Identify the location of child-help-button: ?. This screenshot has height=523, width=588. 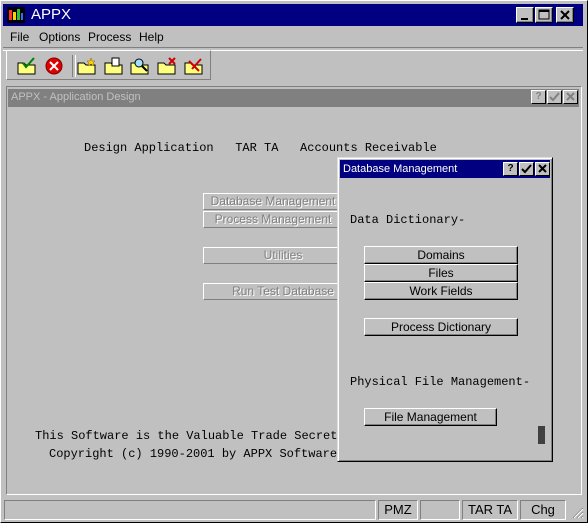
(538, 97).